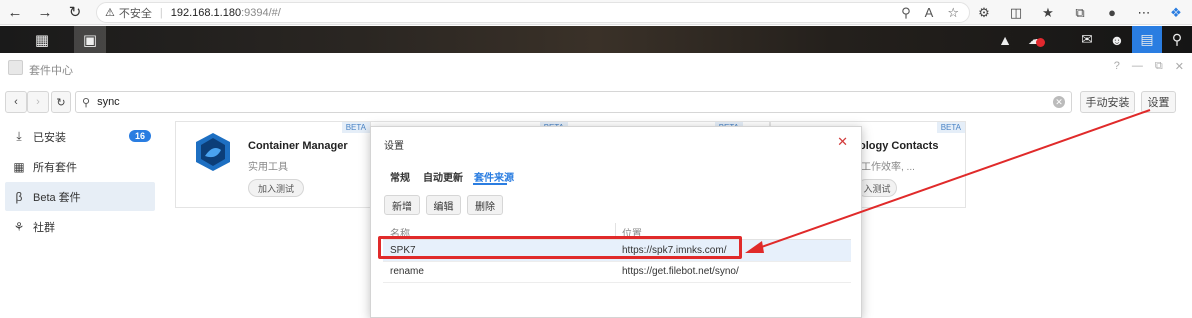 This screenshot has width=1192, height=318. Describe the element at coordinates (16, 102) in the screenshot. I see `back-button: ‹` at that location.